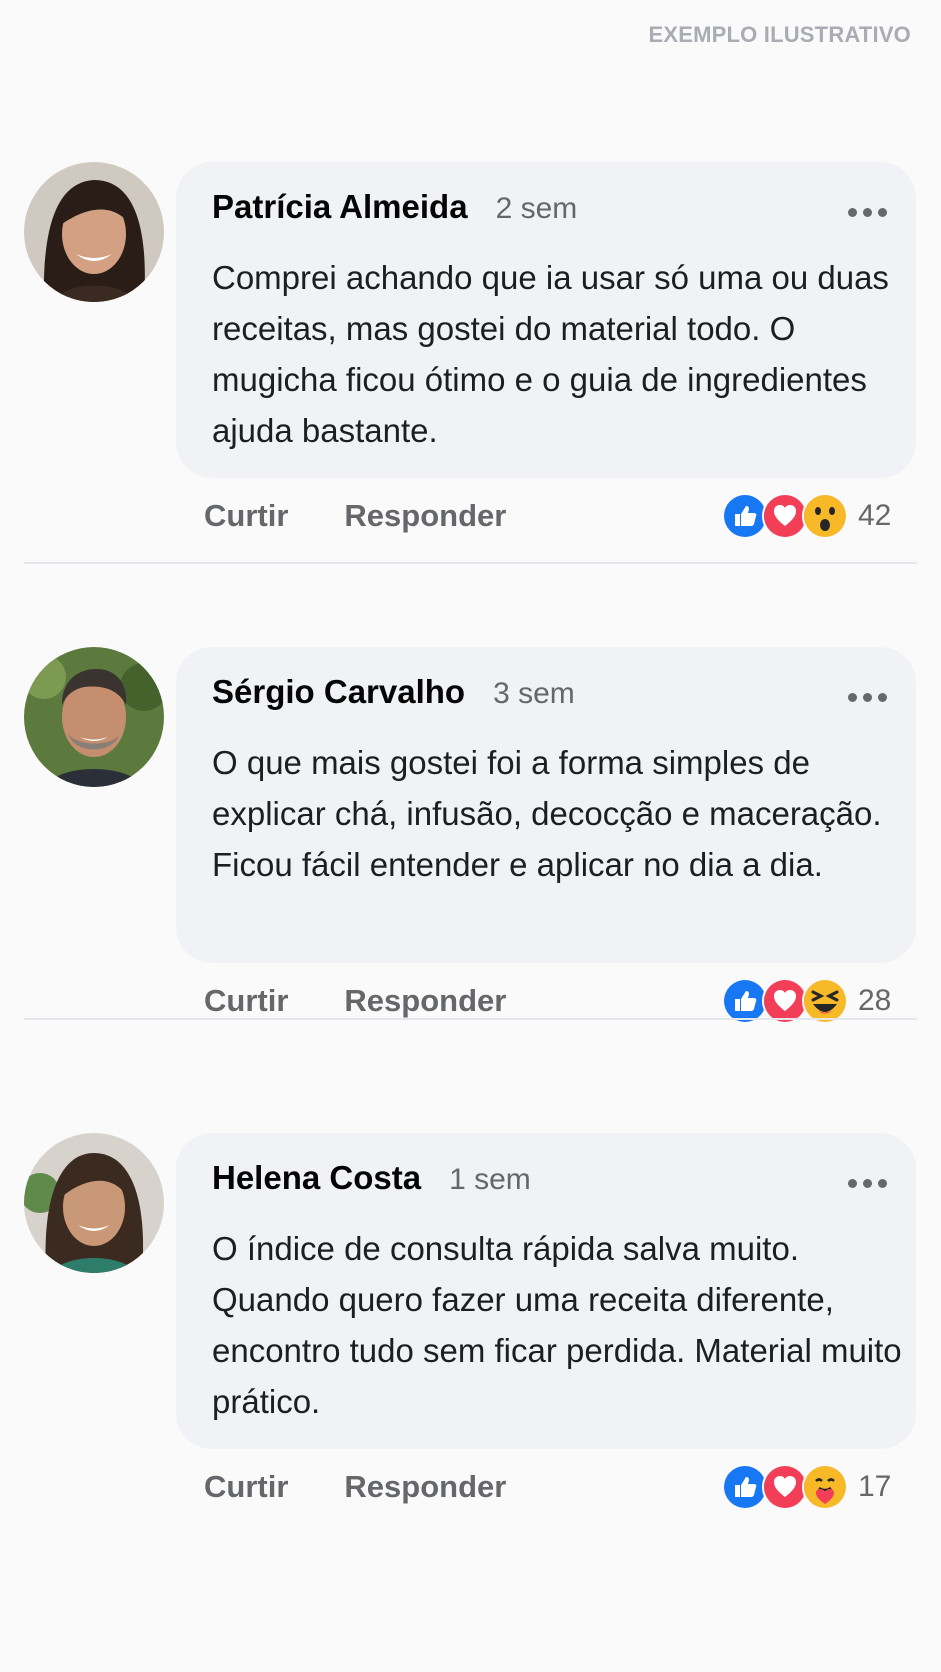 Image resolution: width=941 pixels, height=1672 pixels. I want to click on reaction-count: 28, so click(875, 1000).